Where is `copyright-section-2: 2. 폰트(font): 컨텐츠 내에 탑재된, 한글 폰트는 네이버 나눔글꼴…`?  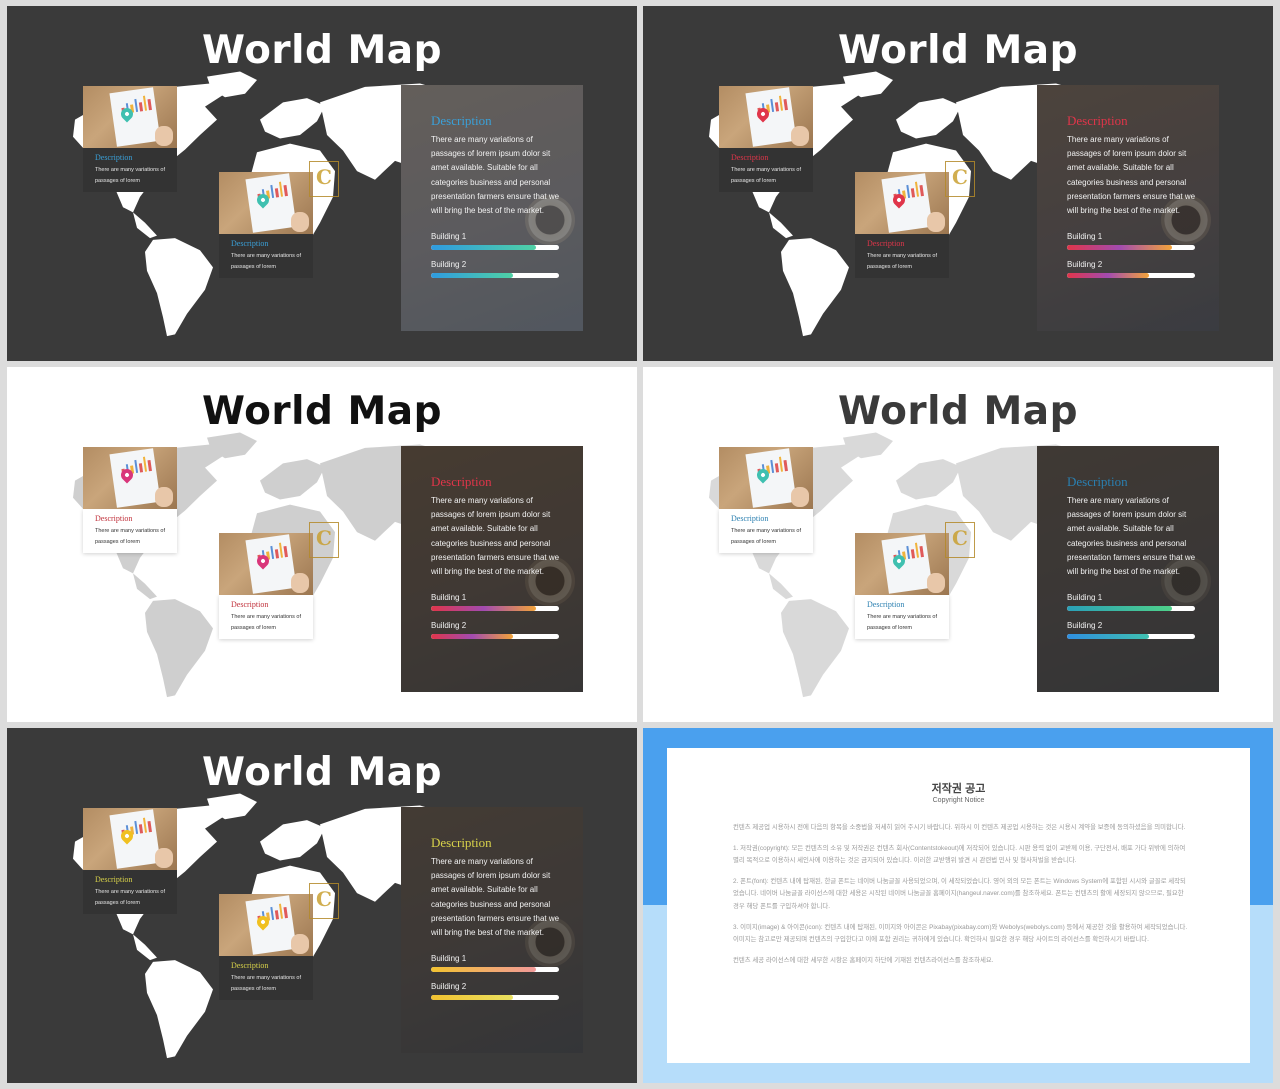 copyright-section-2: 2. 폰트(font): 컨텐츠 내에 탑재된, 한글 폰트는 네이버 나눔글꼴… is located at coordinates (959, 893).